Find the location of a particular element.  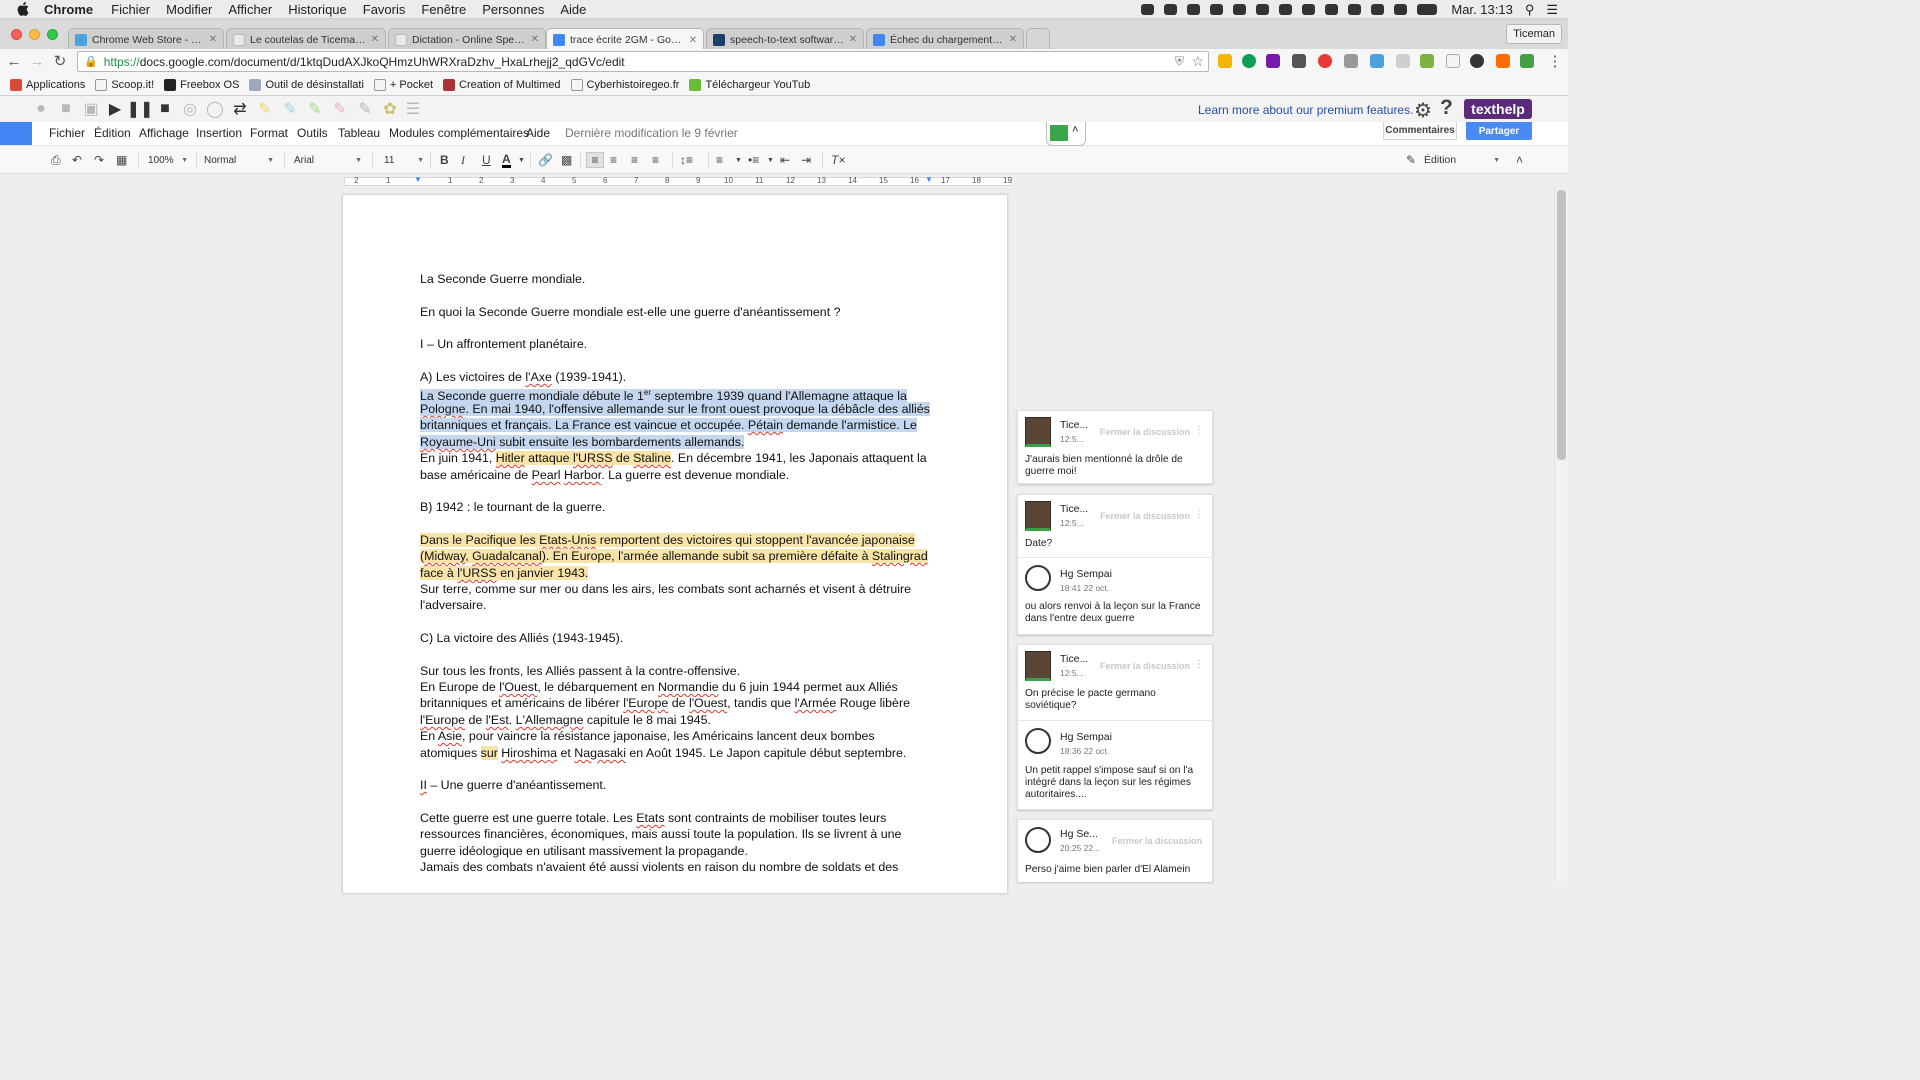

dropbox-icon is located at coordinates (1194, 9).